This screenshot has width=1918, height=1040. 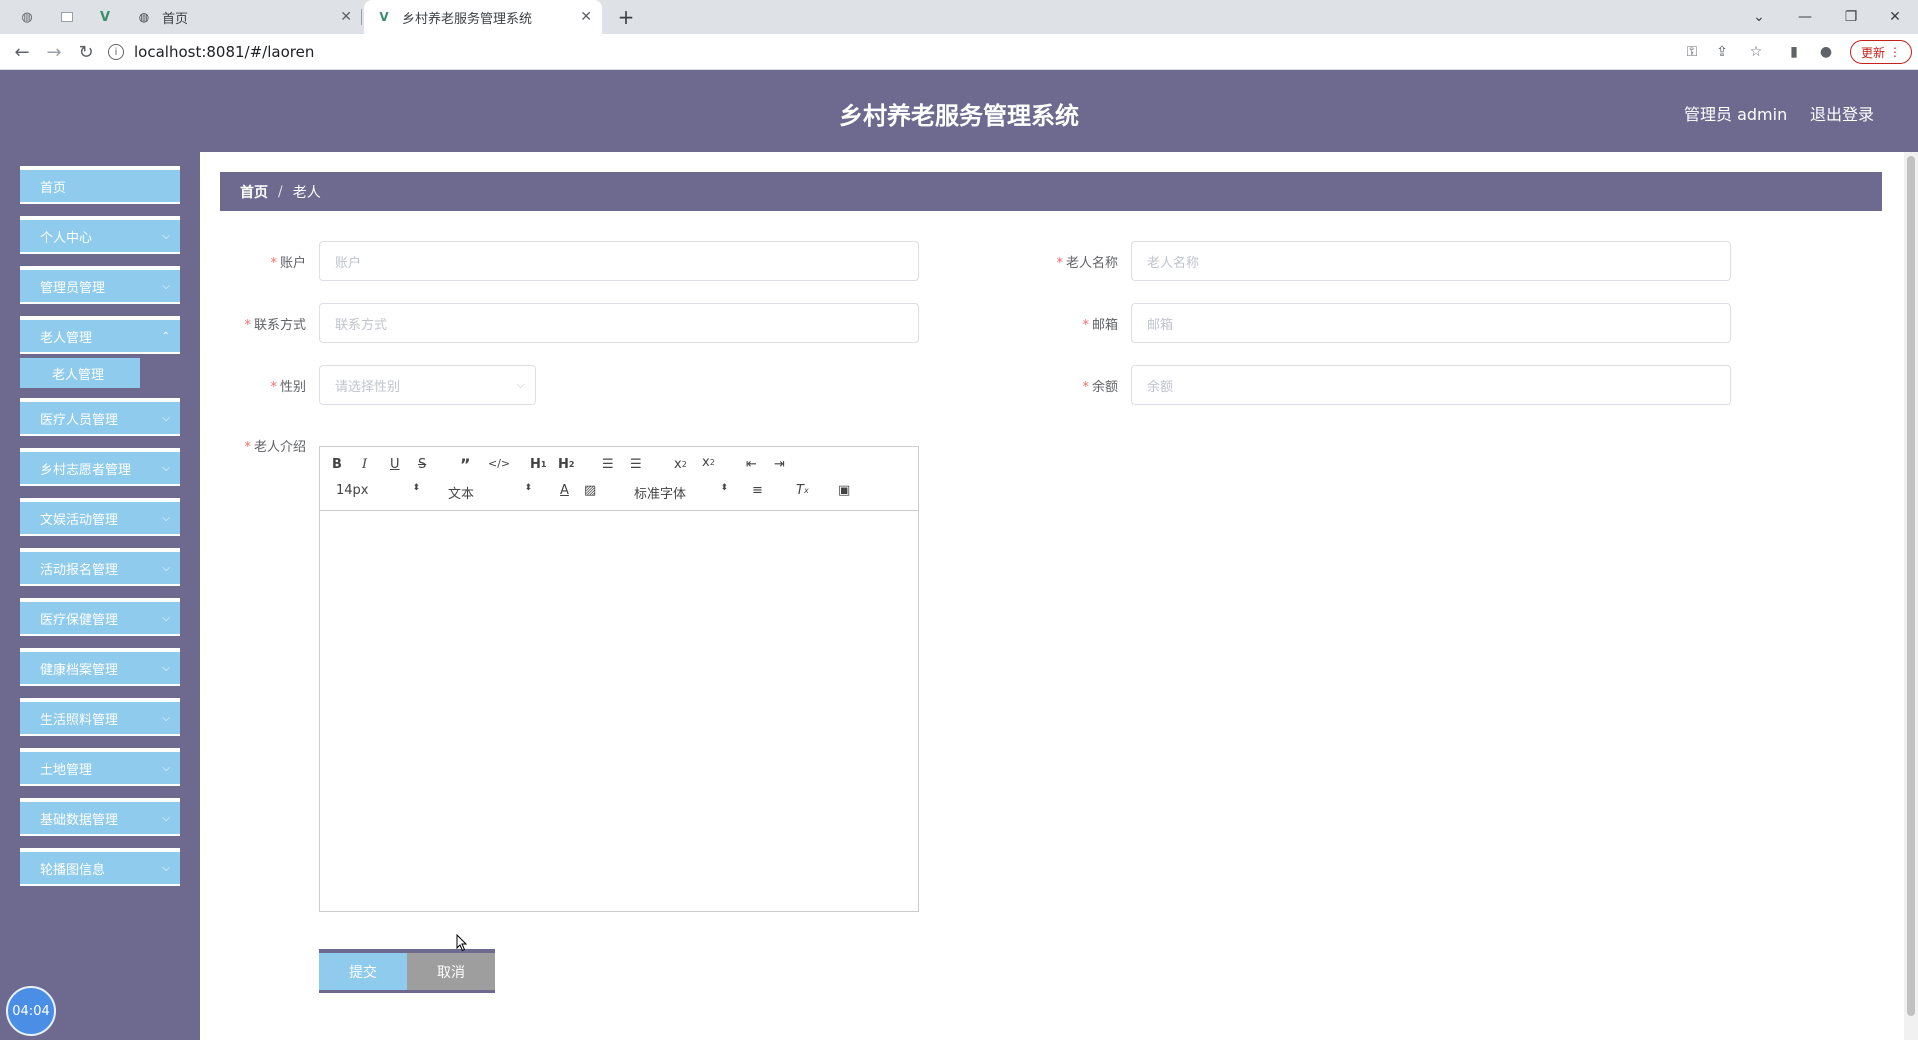 What do you see at coordinates (757, 490) in the screenshot?
I see `align-icon: ≡` at bounding box center [757, 490].